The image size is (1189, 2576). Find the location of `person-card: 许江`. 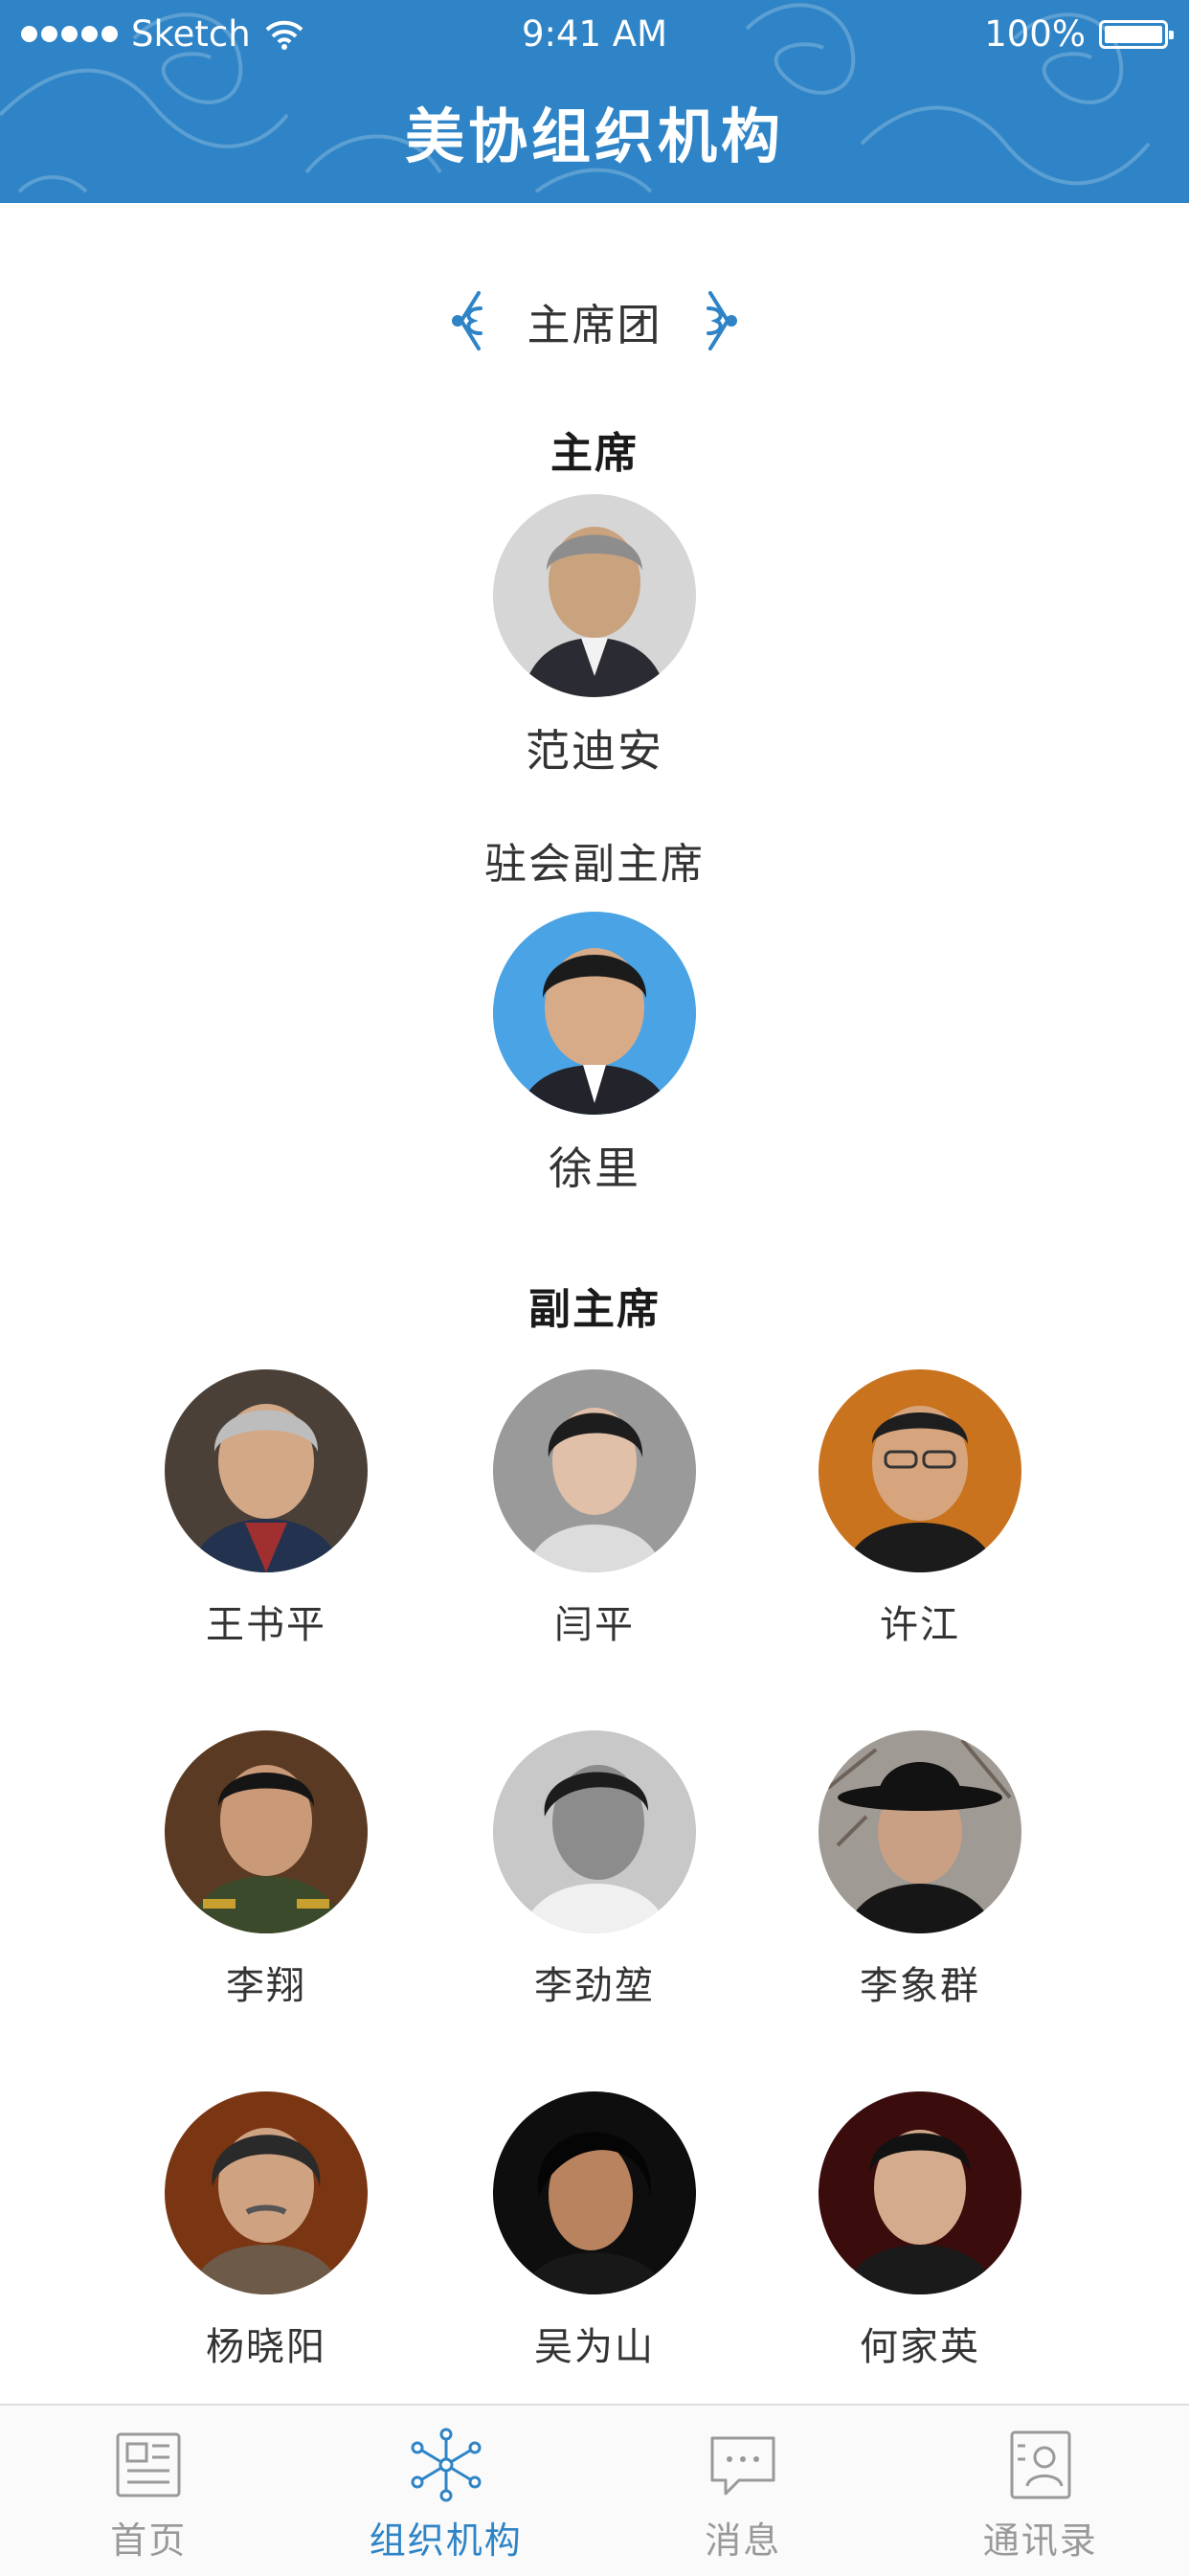

person-card: 许江 is located at coordinates (920, 1509).